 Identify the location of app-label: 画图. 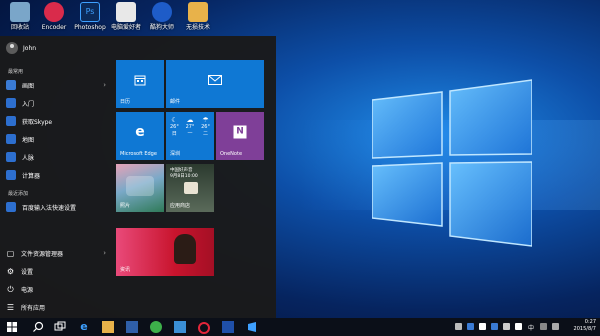
(28, 86).